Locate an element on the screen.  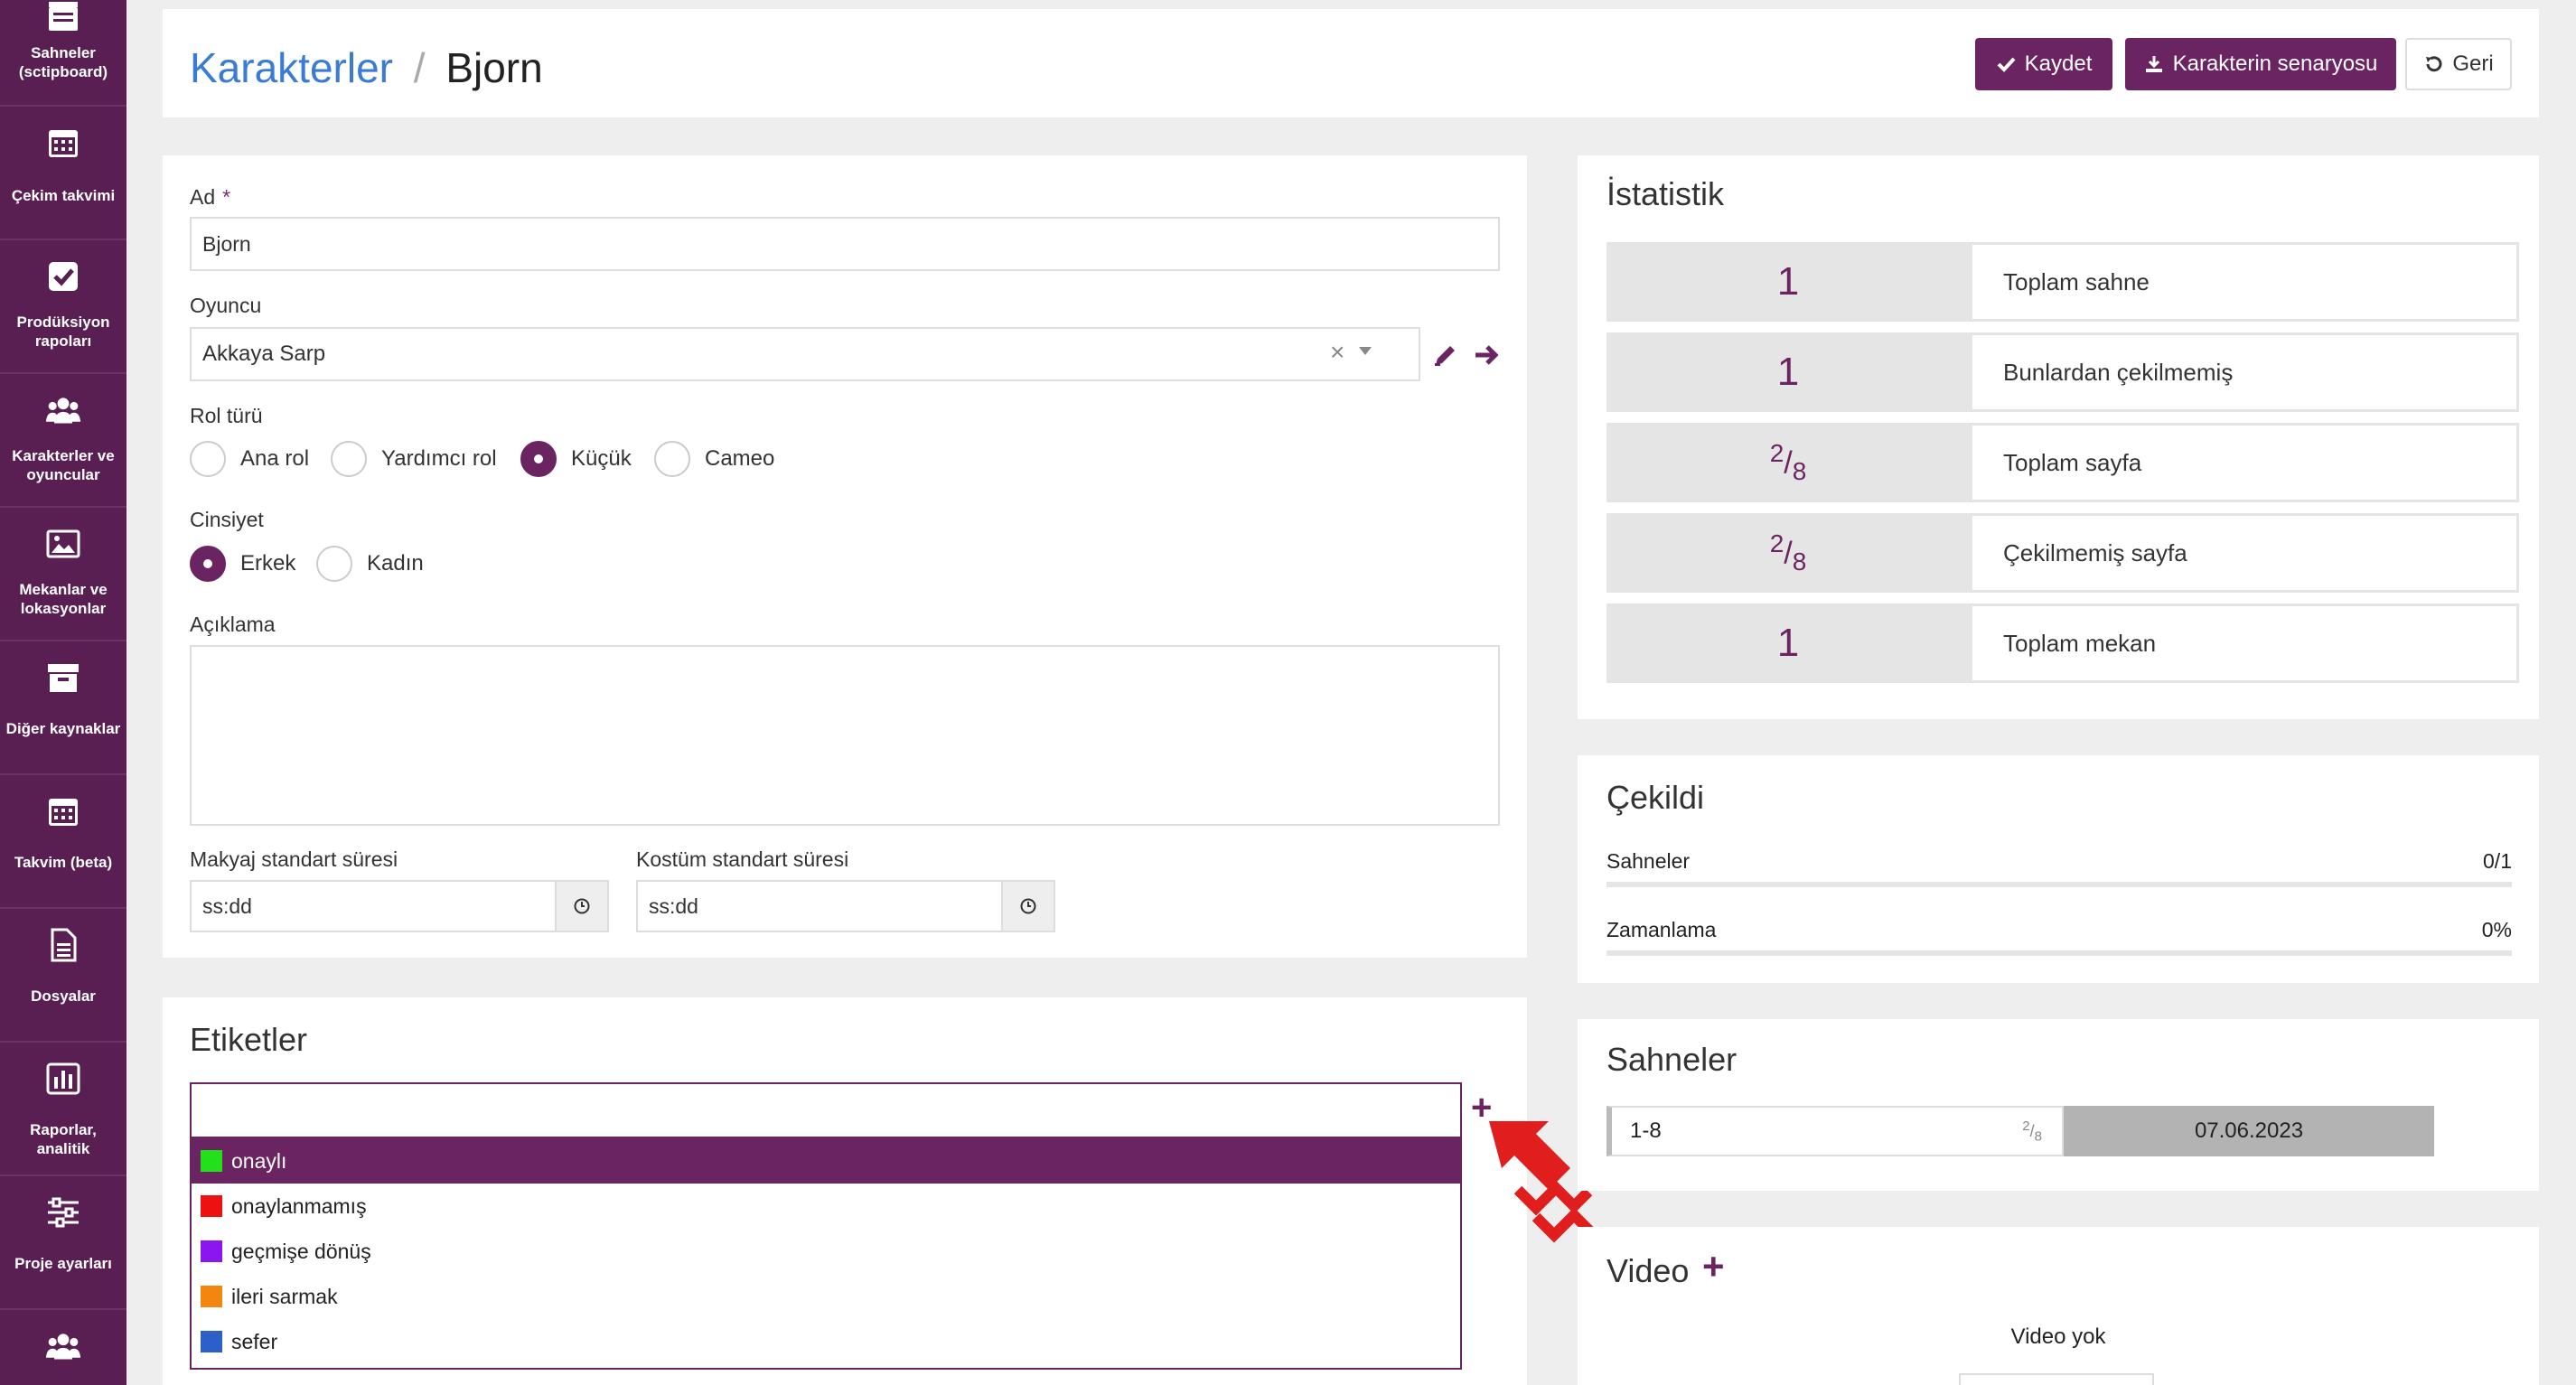
timing-progress-value: 0% is located at coordinates (2496, 930).